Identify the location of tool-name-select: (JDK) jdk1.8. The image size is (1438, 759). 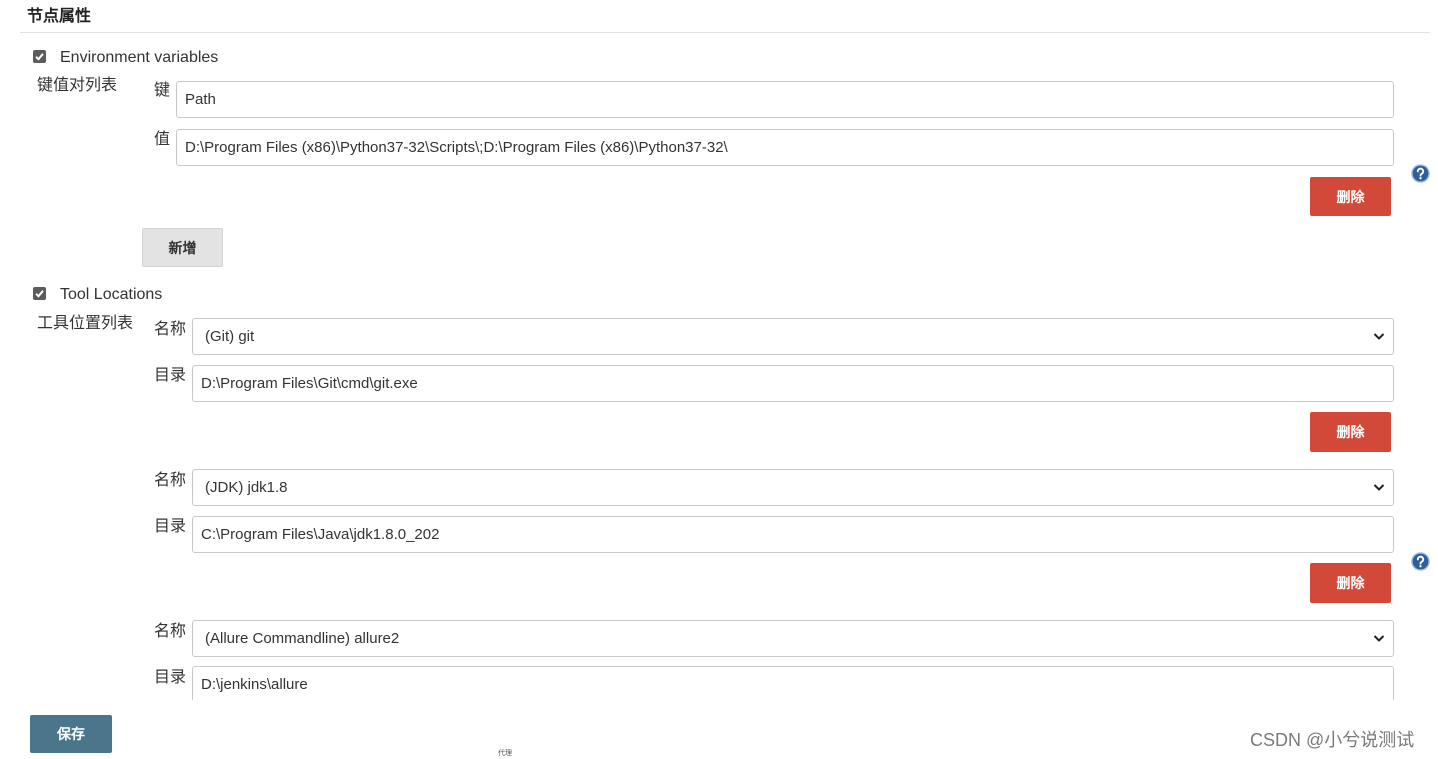
(793, 487).